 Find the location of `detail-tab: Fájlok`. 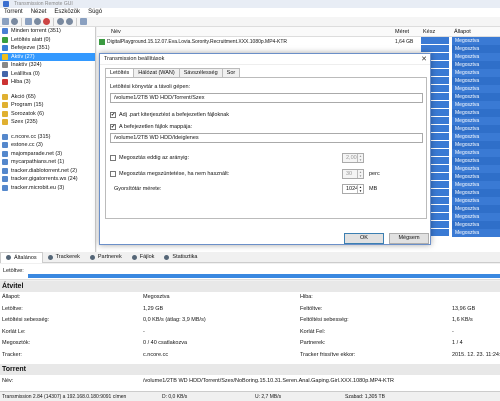

detail-tab: Fájlok is located at coordinates (143, 257).